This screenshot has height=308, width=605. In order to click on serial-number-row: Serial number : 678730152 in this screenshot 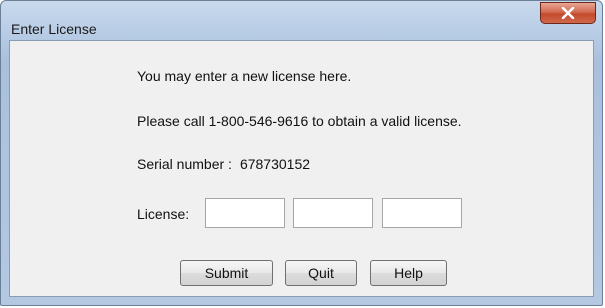, I will do `click(223, 164)`.